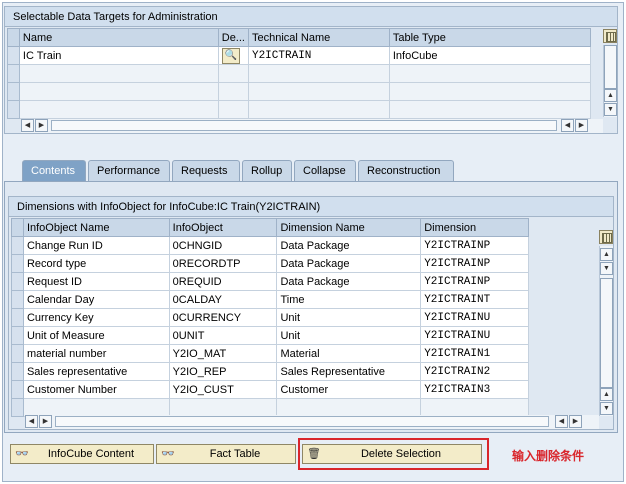 This screenshot has height=484, width=626. Describe the element at coordinates (349, 371) in the screenshot. I see `cell-dimension-name: Sales Representative` at that location.